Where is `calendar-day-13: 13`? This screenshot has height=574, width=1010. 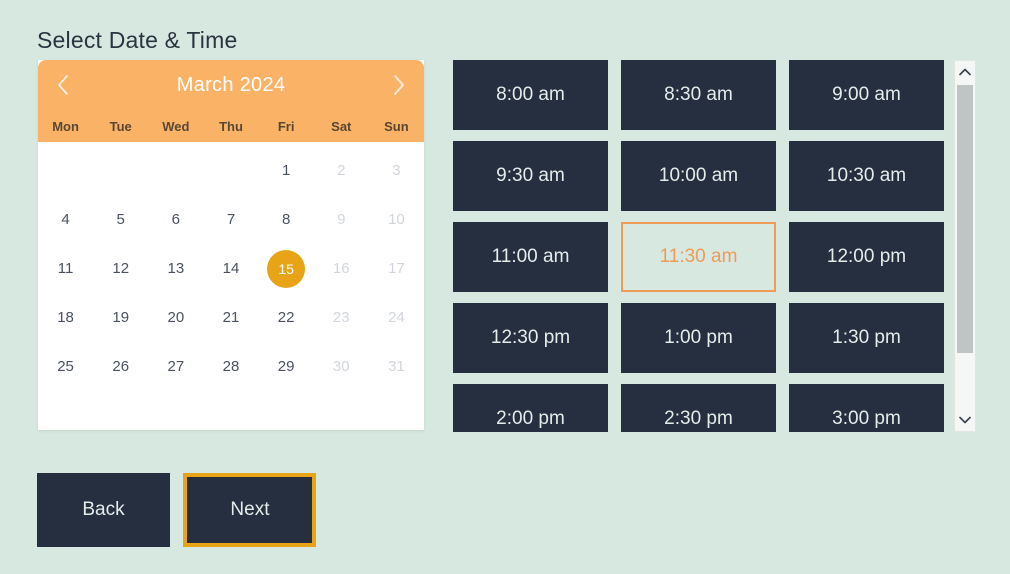 calendar-day-13: 13 is located at coordinates (175, 268).